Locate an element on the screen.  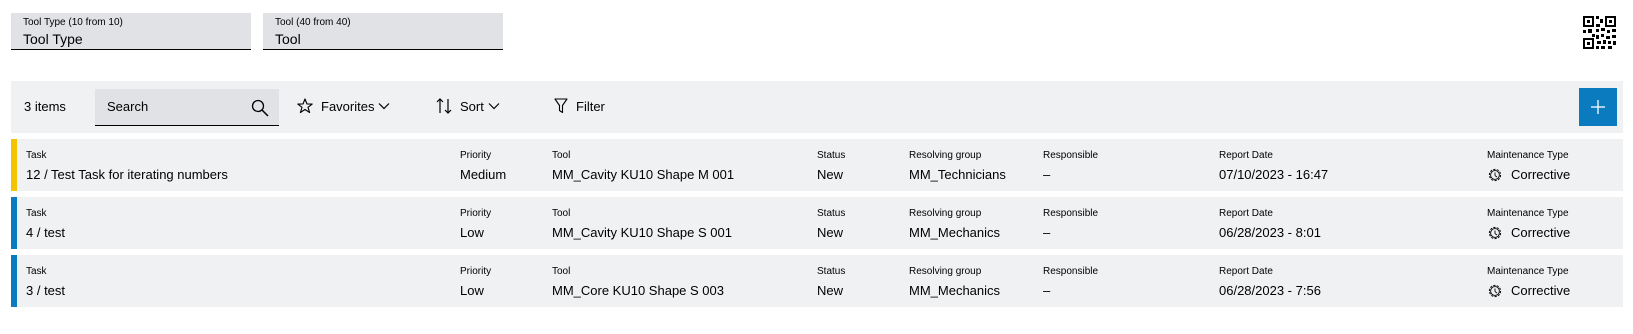
tool-type-filter: Tool Type (10 from 10) Tool Type is located at coordinates (131, 31).